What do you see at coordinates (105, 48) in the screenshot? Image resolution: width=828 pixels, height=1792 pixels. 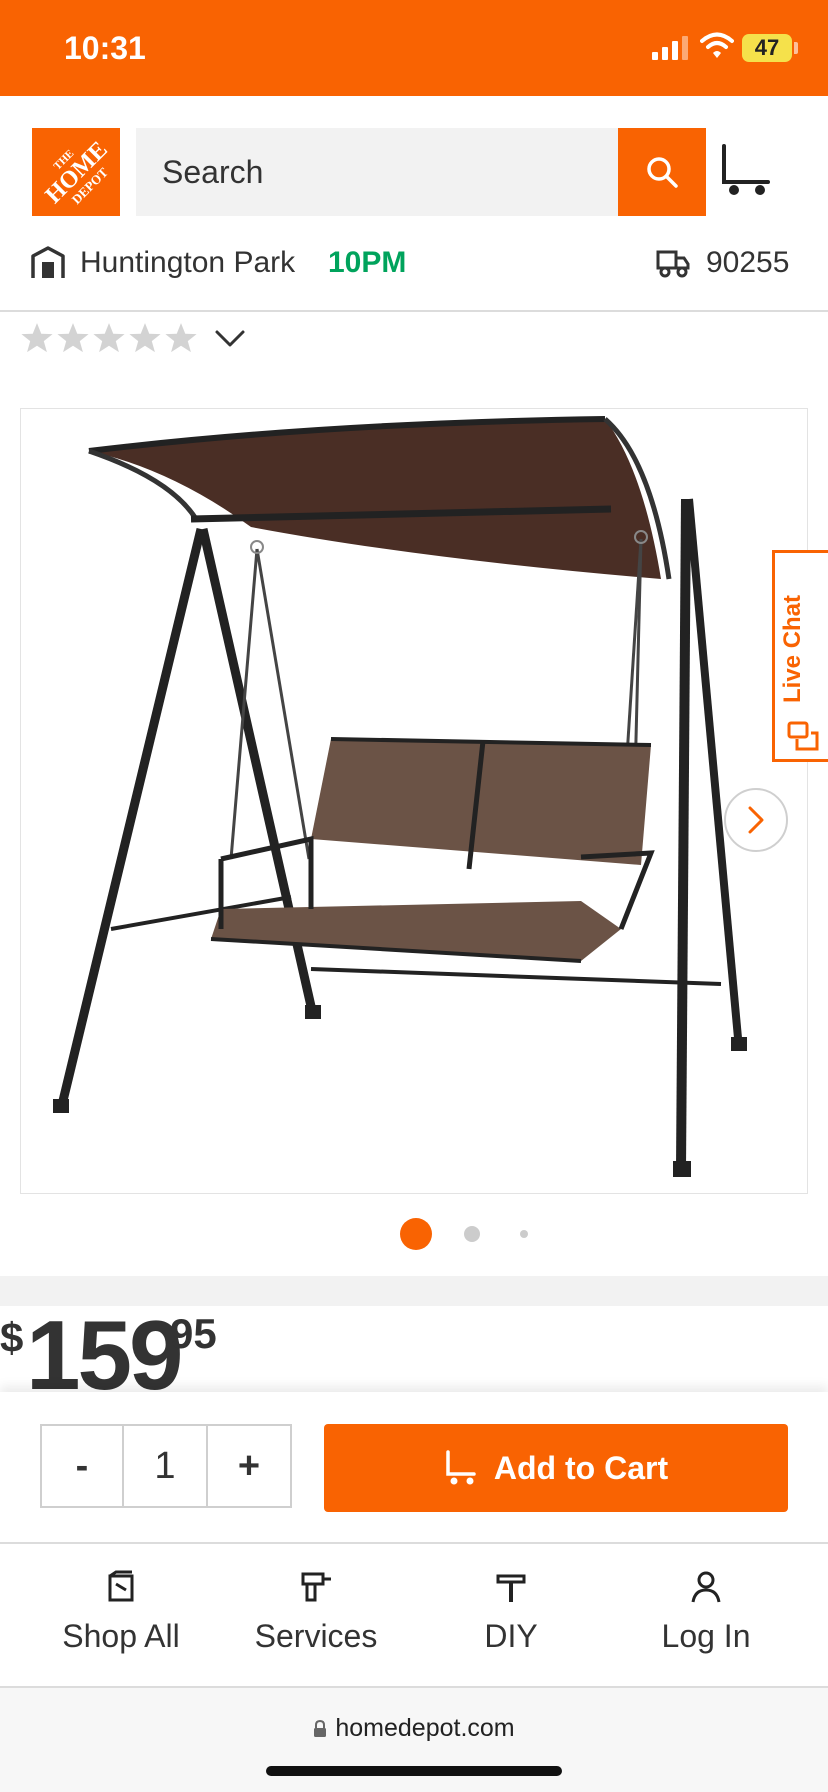 I see `status-time: 10:31` at bounding box center [105, 48].